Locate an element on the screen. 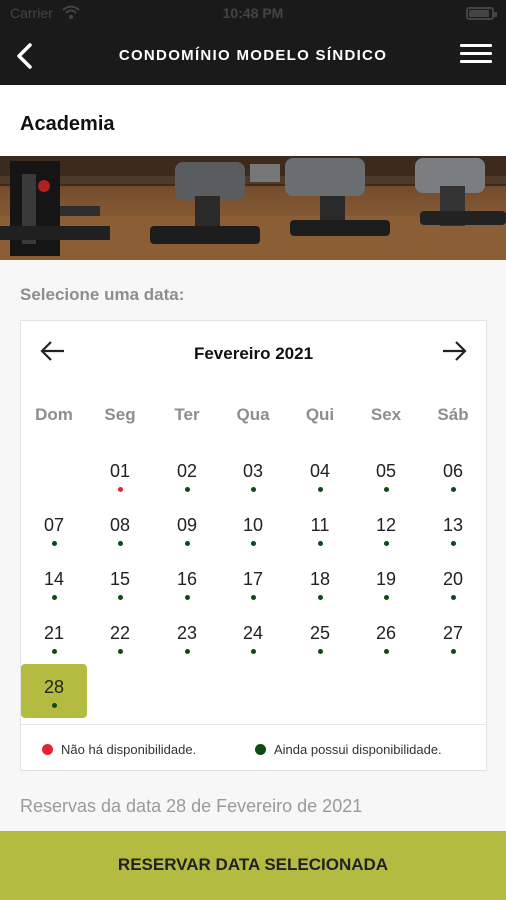  calendar-day: 01 is located at coordinates (120, 475).